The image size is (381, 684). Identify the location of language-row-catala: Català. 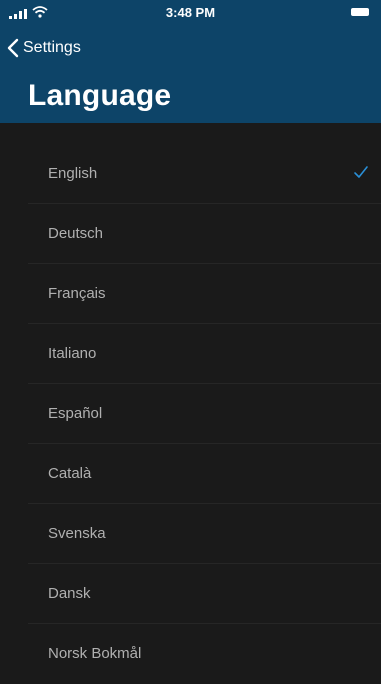
(190, 474).